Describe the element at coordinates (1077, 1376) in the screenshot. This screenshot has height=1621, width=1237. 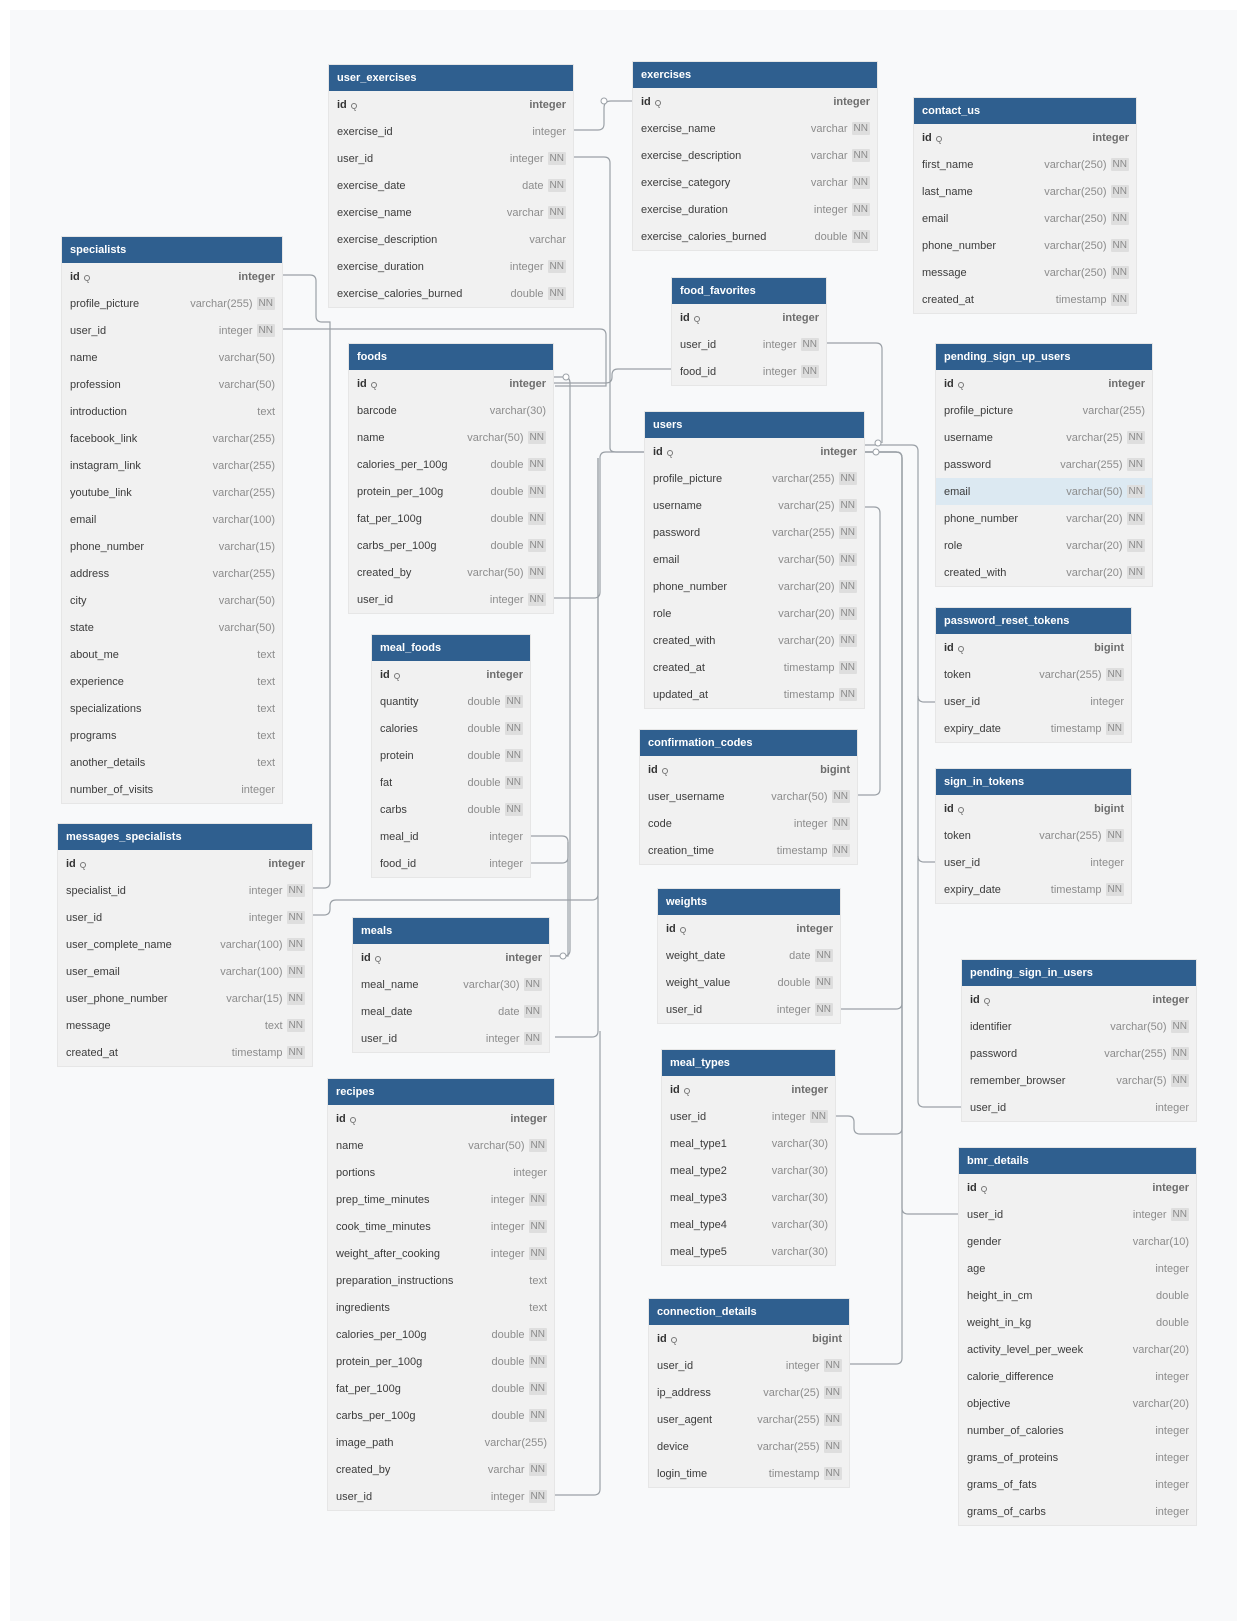
I see `field-row: calorie_difference integer` at that location.